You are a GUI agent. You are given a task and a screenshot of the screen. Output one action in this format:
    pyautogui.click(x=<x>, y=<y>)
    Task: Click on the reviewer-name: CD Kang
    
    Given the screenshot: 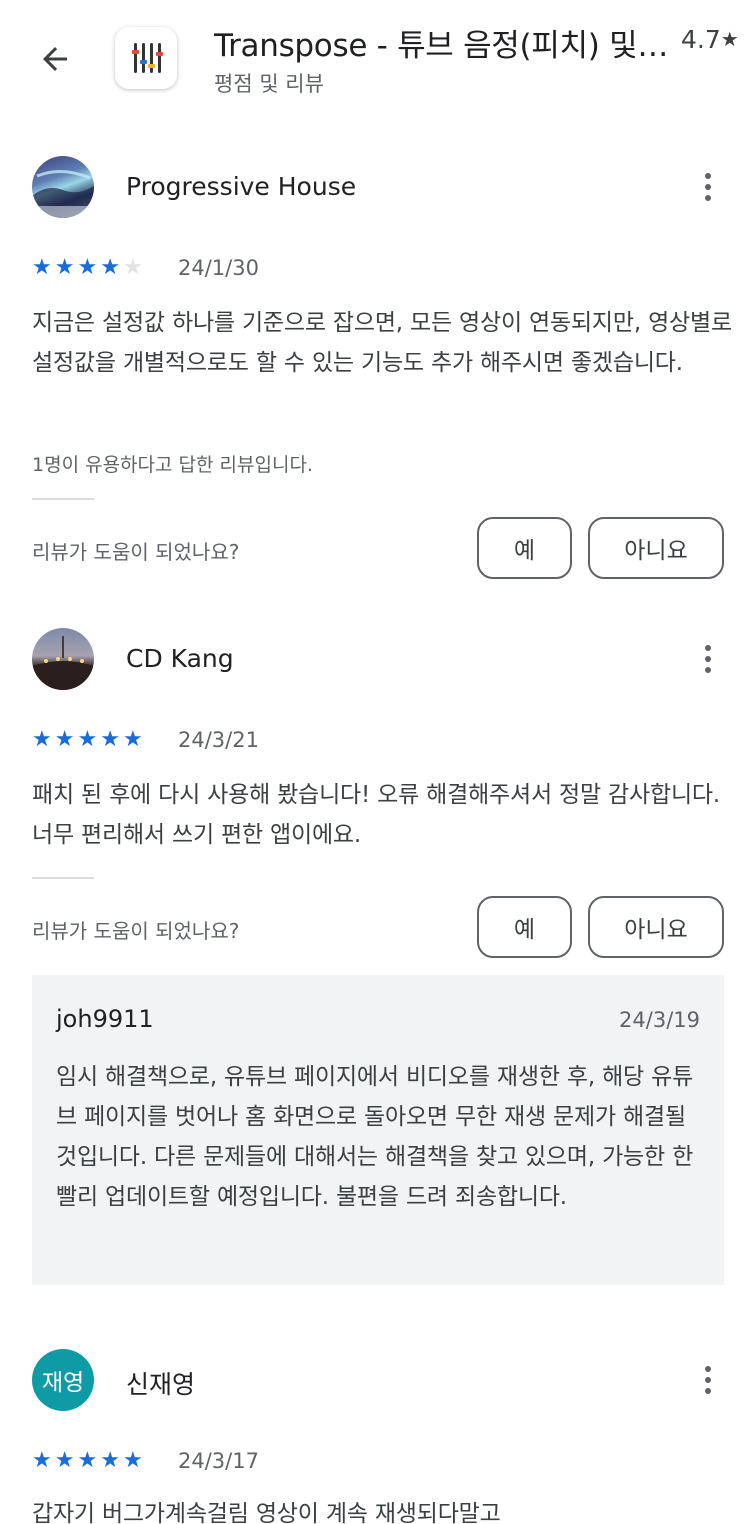 What is the action you would take?
    pyautogui.click(x=180, y=658)
    